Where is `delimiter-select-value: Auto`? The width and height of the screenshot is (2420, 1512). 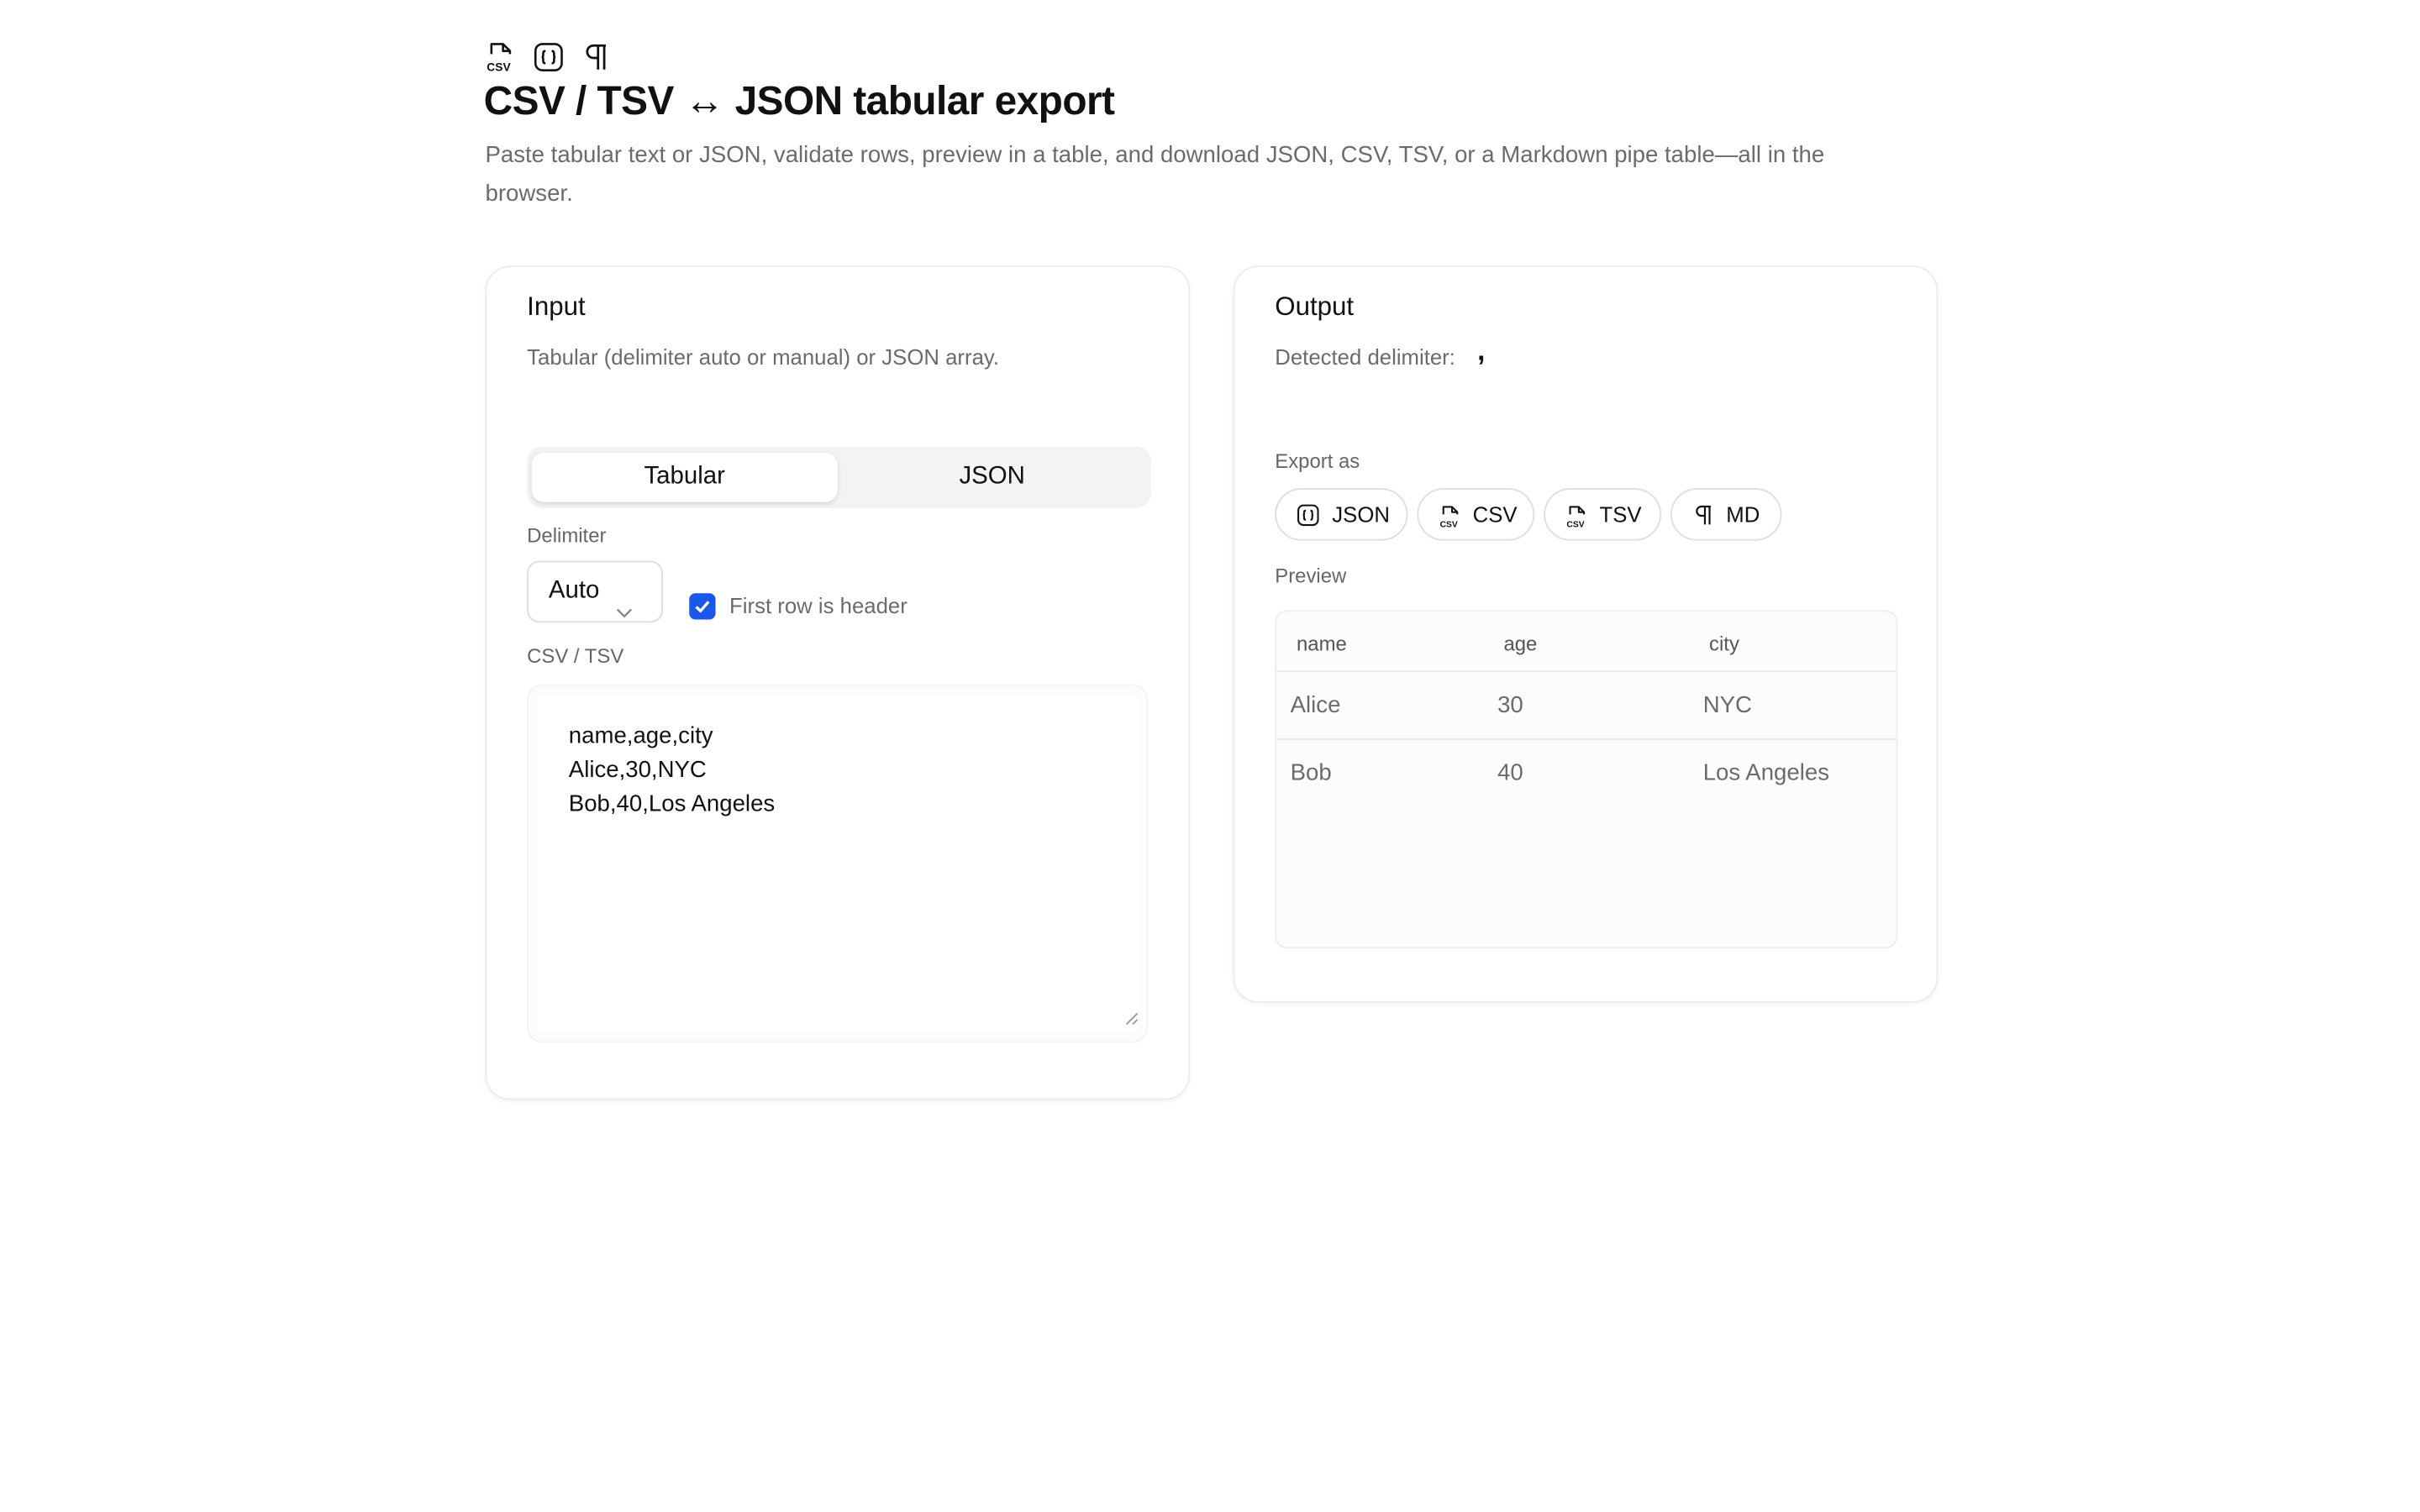
delimiter-select-value: Auto is located at coordinates (574, 591).